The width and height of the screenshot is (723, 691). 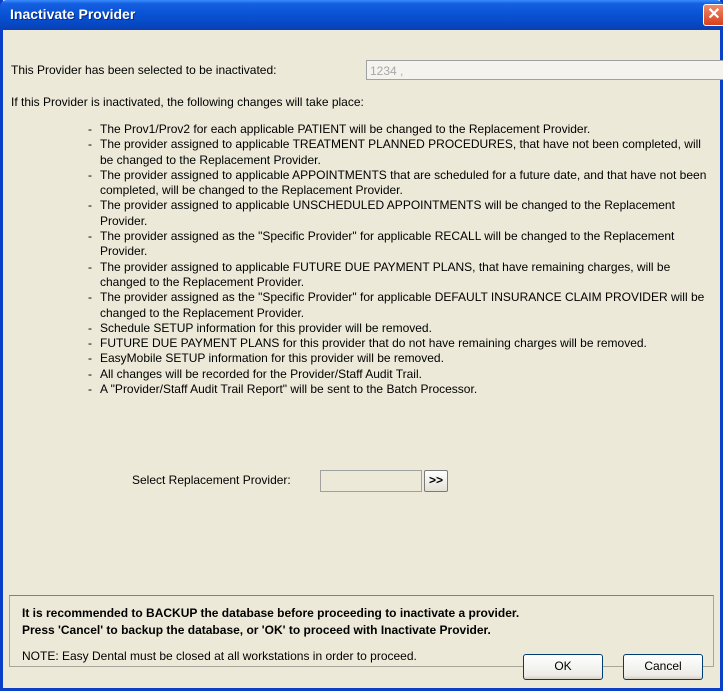 I want to click on replacement-provider-label: Select Replacement Provider:, so click(x=211, y=480).